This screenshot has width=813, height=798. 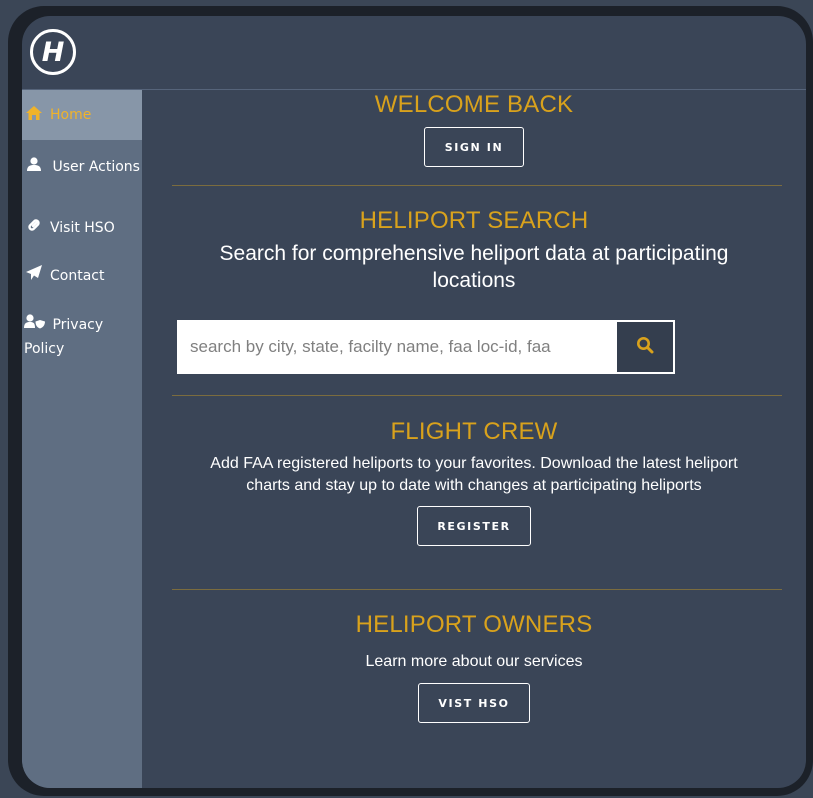 I want to click on sidebar-item-label: Contact, so click(x=77, y=276).